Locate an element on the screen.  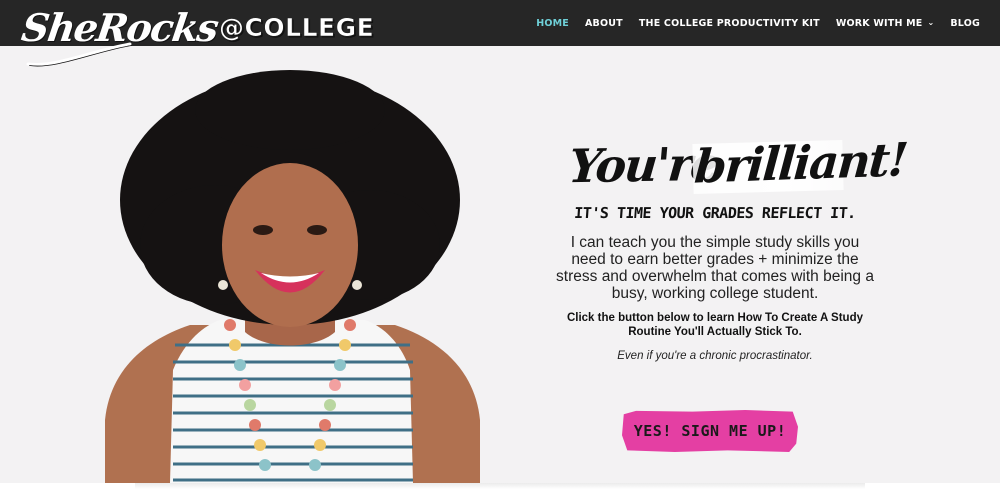
nav-work-with-me-label: WORK WITH ME is located at coordinates (879, 23).